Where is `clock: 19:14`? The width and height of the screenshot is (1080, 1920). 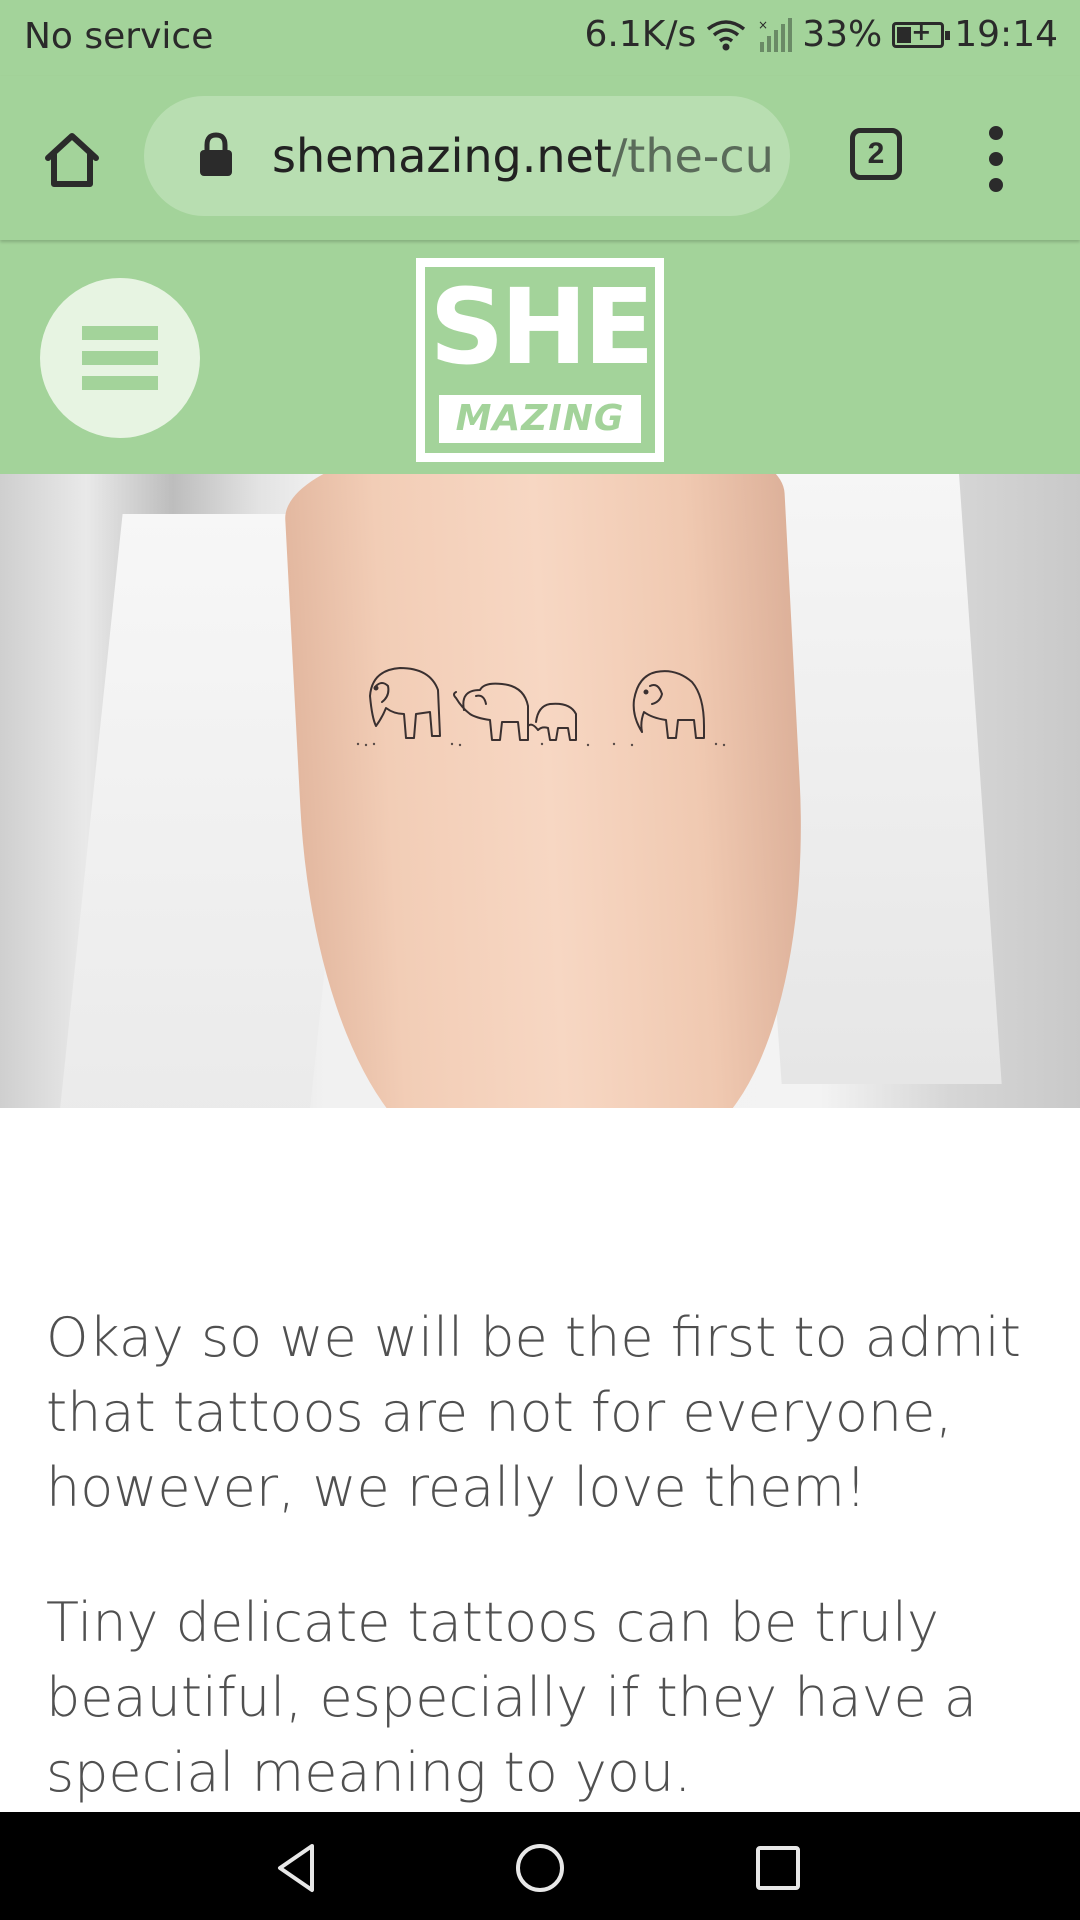
clock: 19:14 is located at coordinates (1006, 34).